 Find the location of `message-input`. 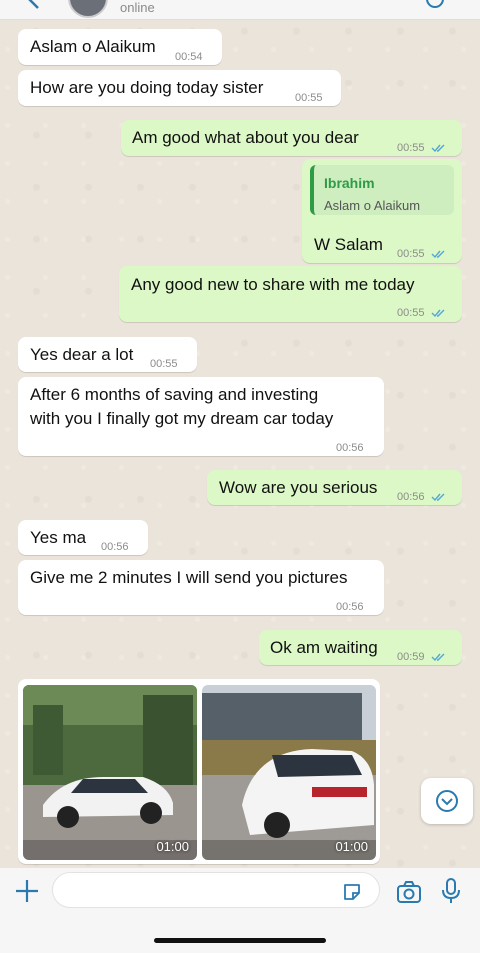

message-input is located at coordinates (216, 890).